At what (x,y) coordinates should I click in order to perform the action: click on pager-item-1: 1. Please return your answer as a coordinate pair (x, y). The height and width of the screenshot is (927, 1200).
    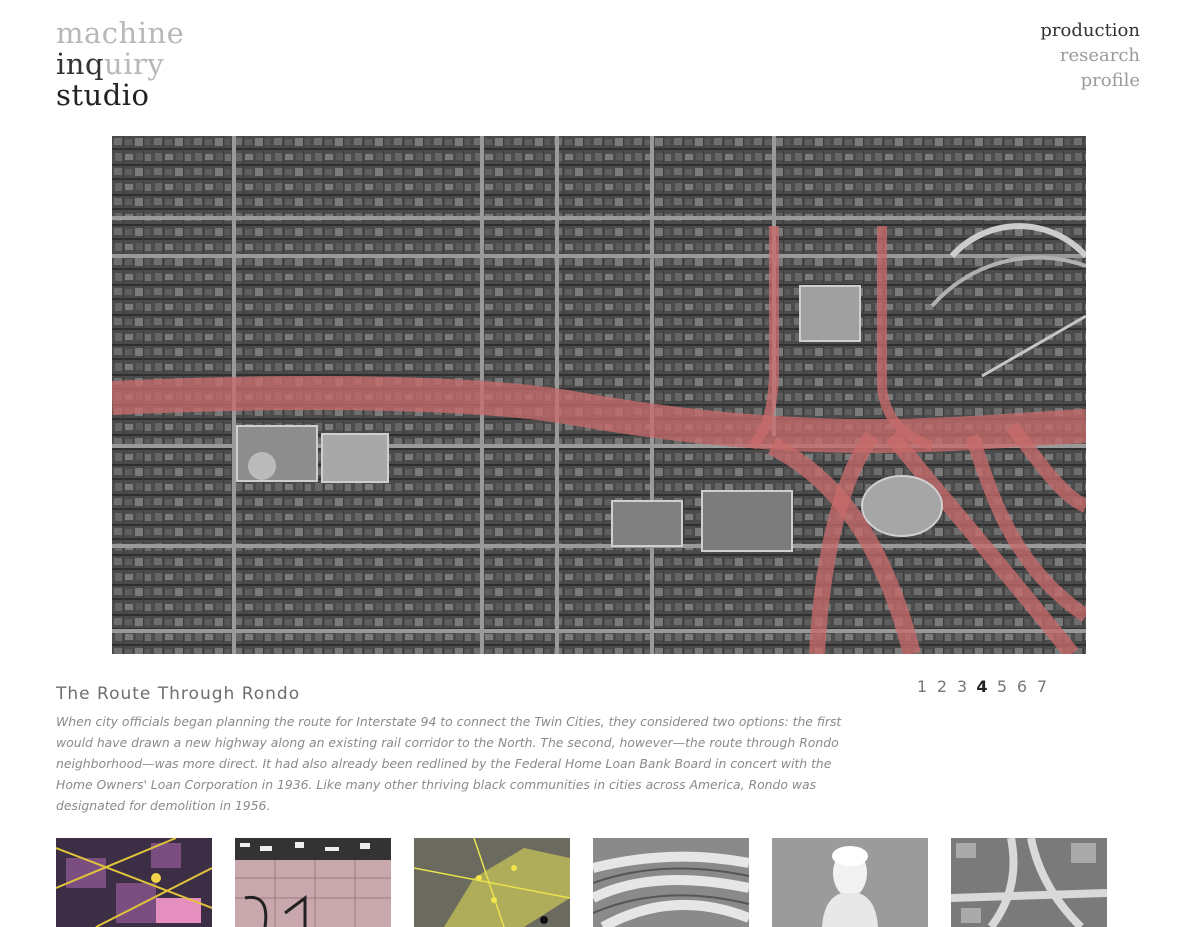
    Looking at the image, I should click on (922, 686).